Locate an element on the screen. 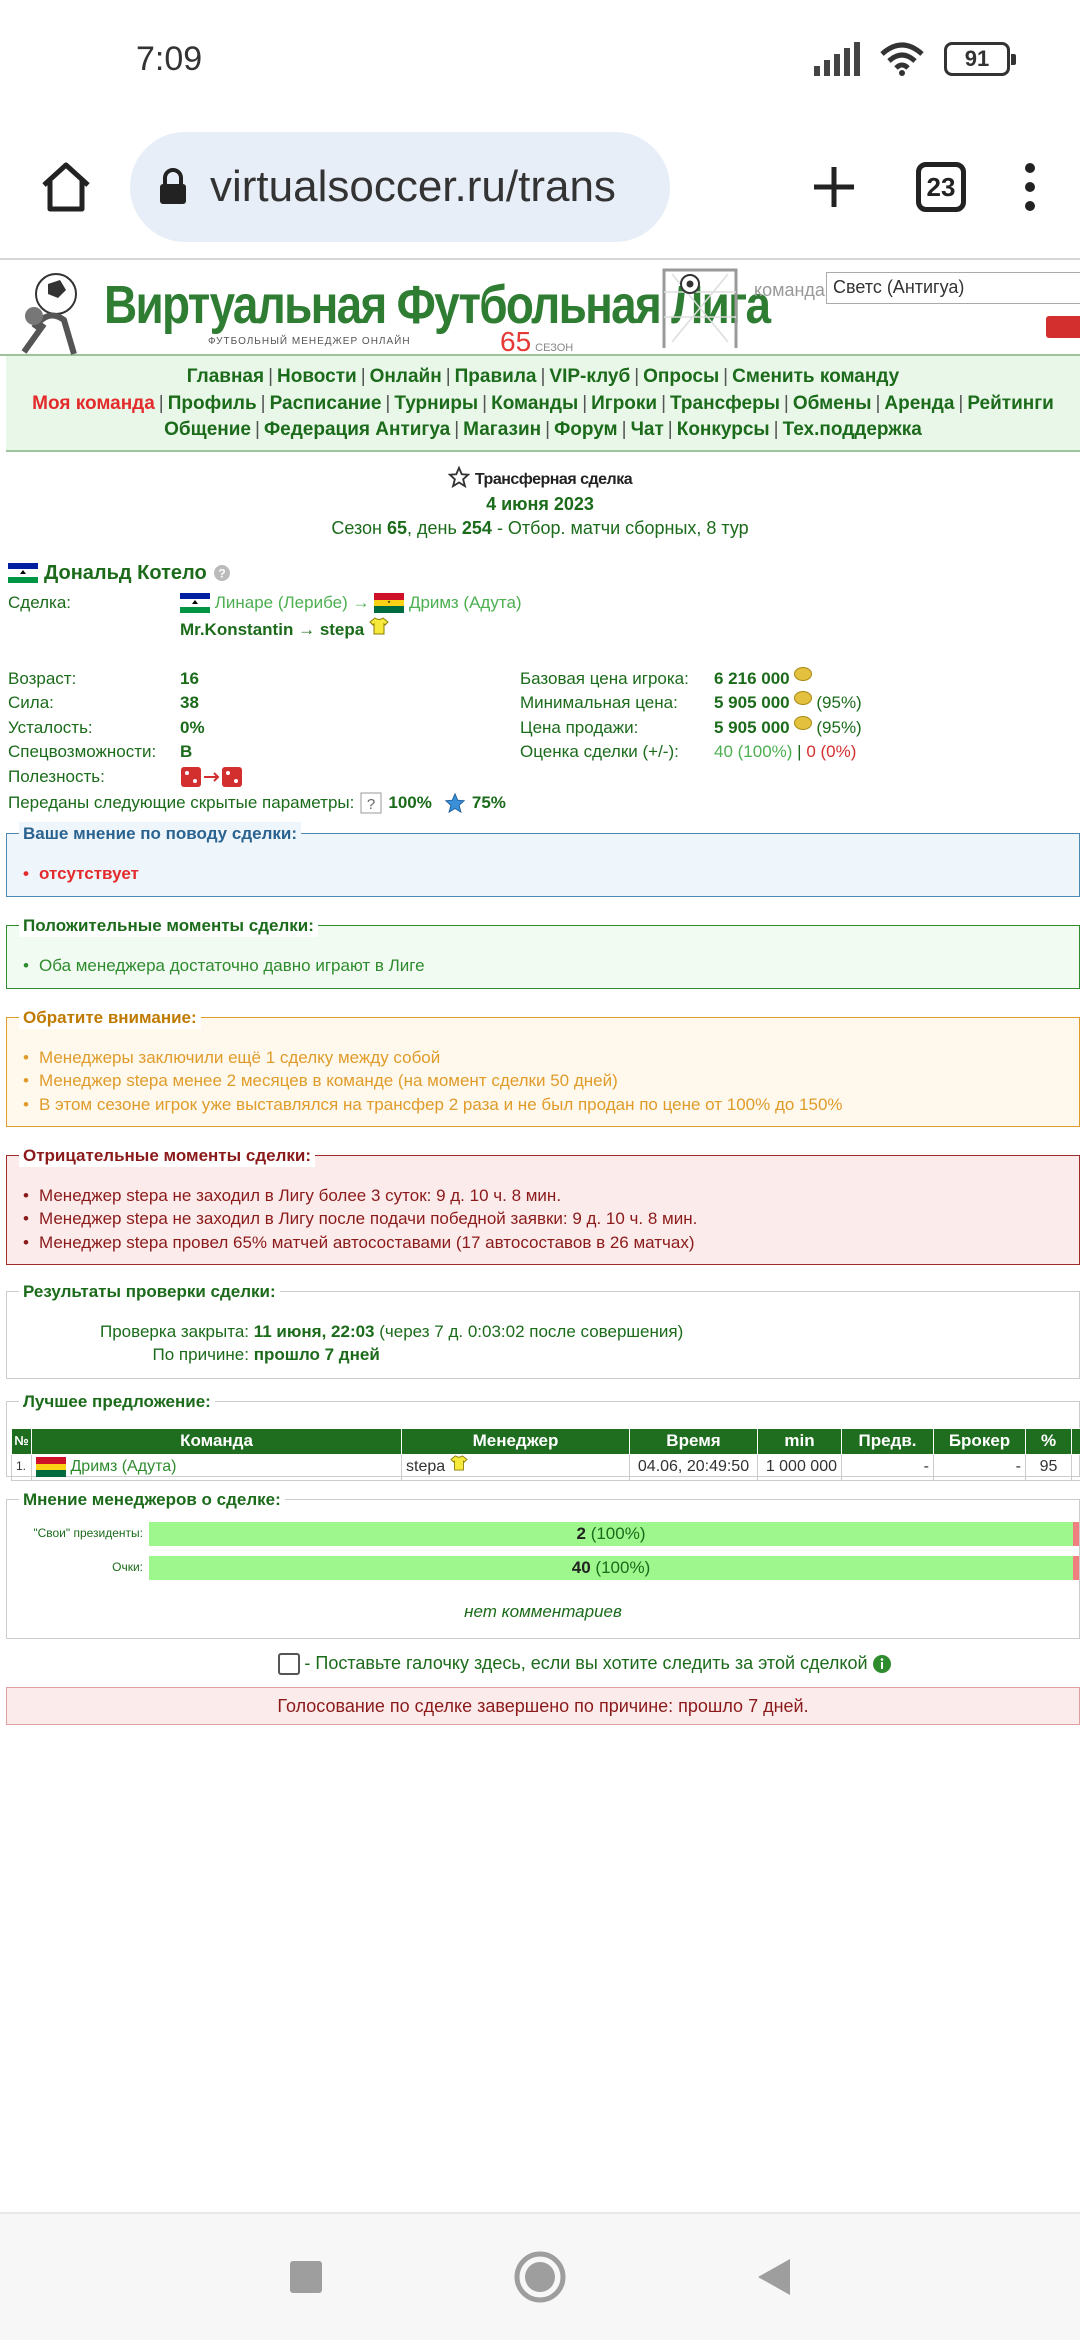 The height and width of the screenshot is (2340, 1080). check-closed-label: Проверка закрыта: is located at coordinates (174, 1331).